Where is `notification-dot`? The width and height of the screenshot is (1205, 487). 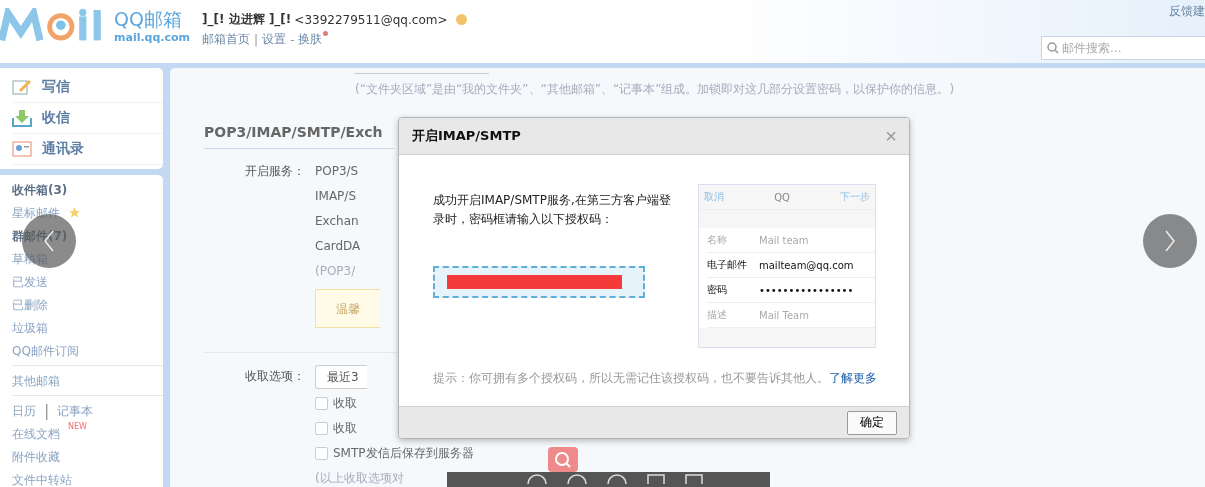 notification-dot is located at coordinates (326, 33).